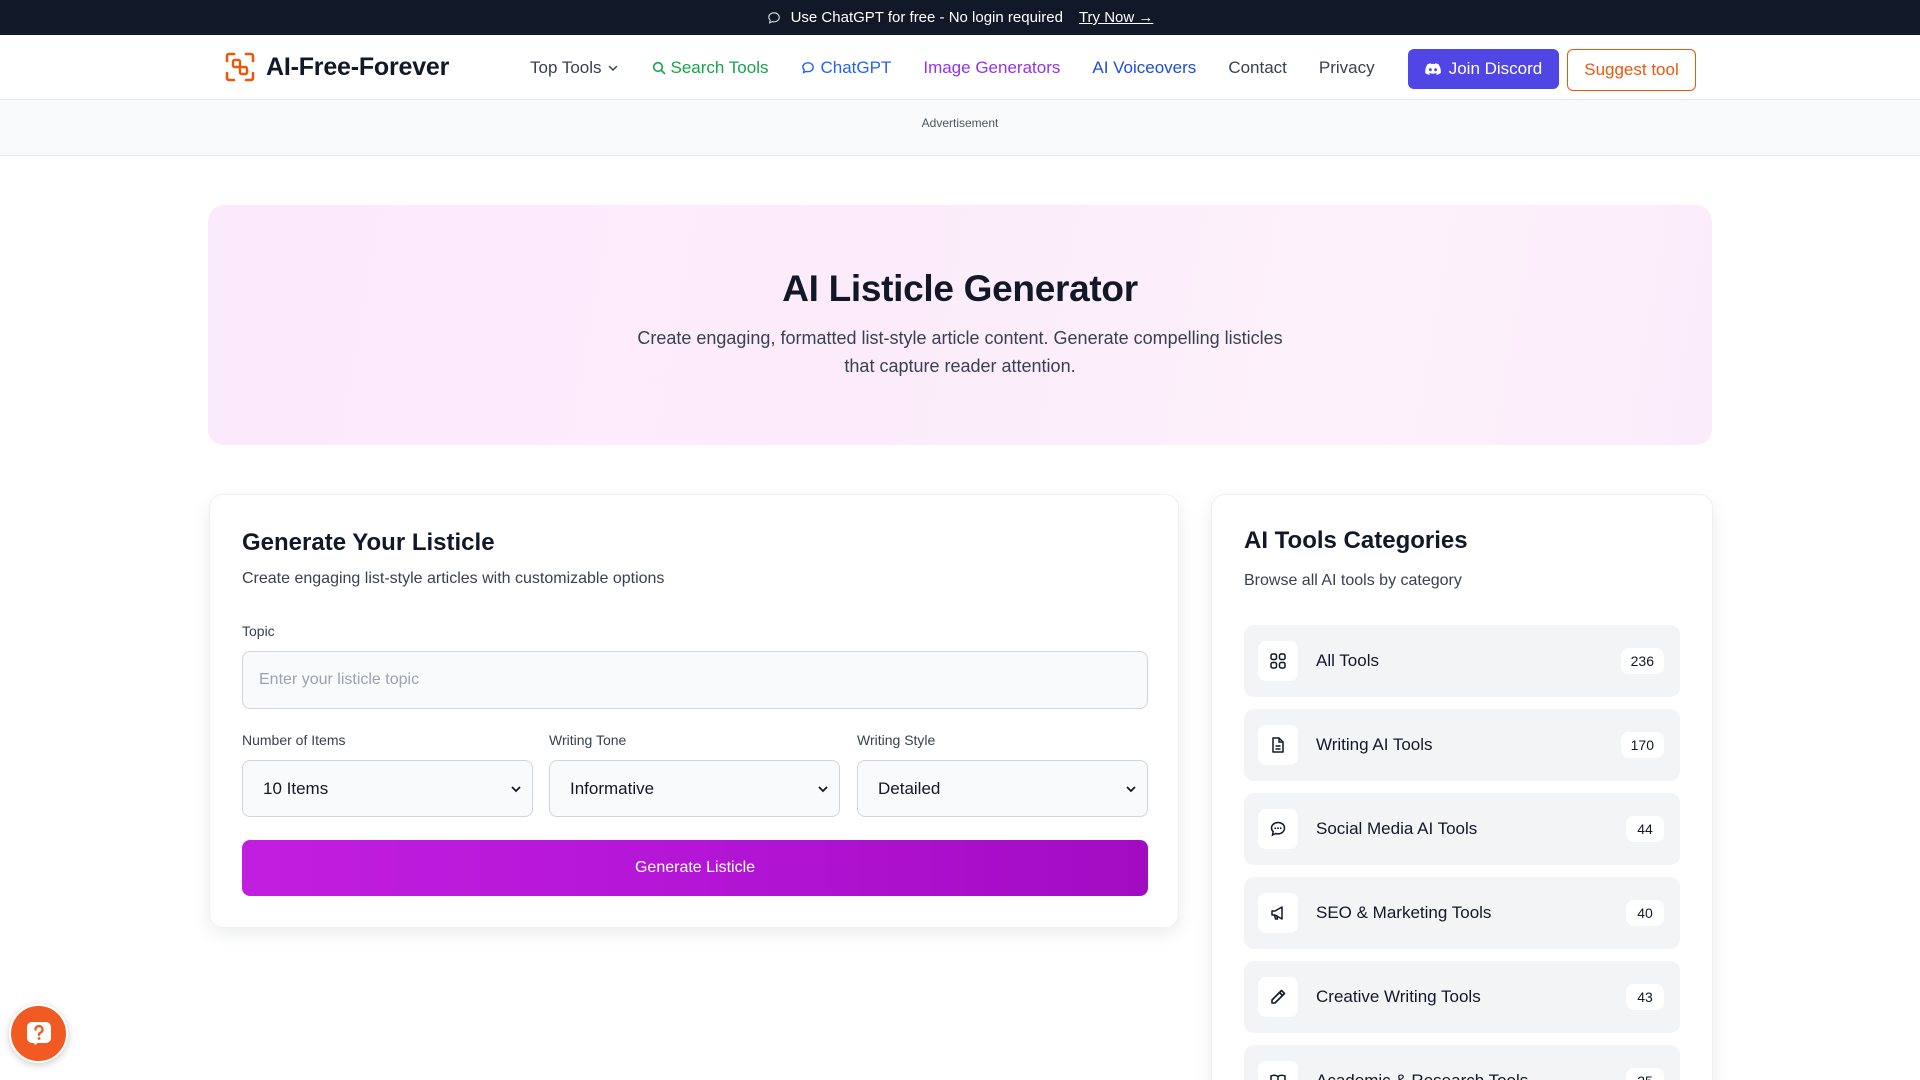  I want to click on items-label: Number of Items, so click(294, 740).